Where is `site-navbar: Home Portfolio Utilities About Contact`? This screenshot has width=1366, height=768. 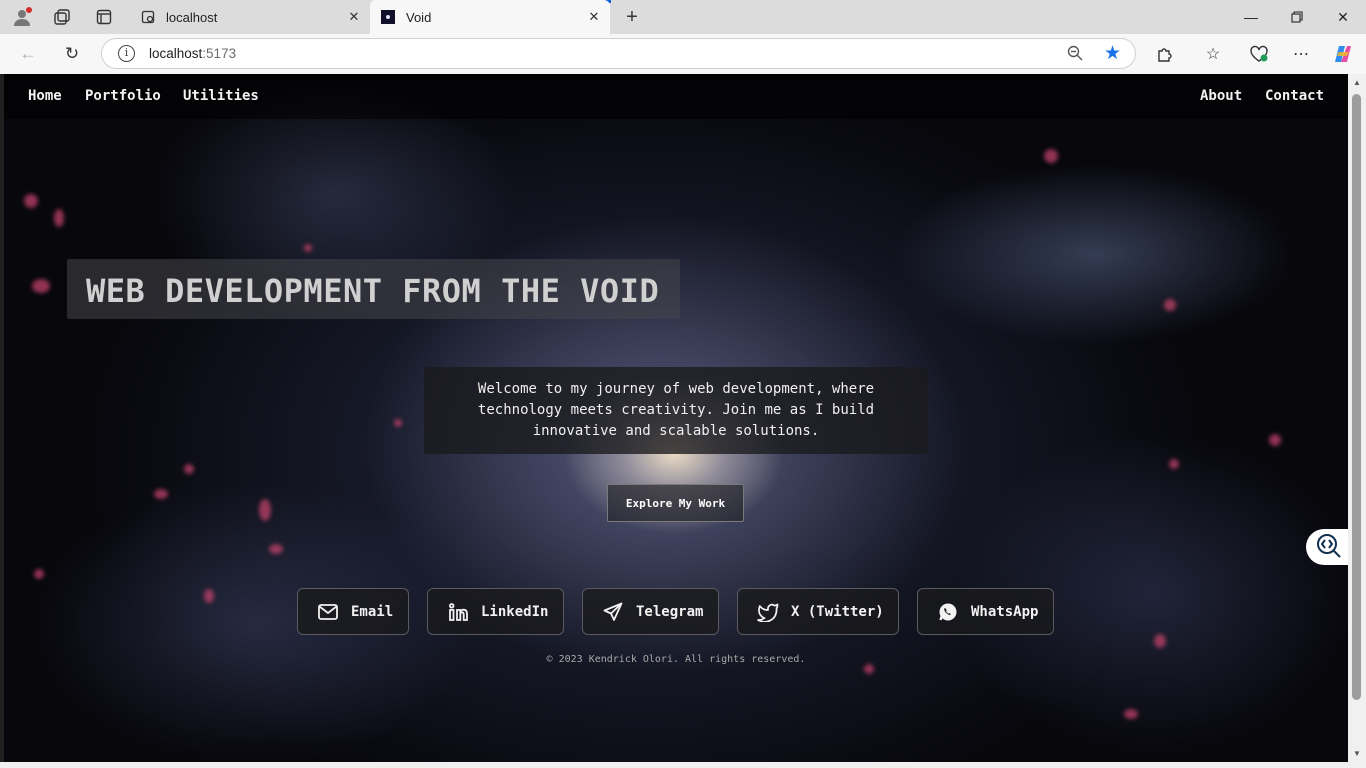 site-navbar: Home Portfolio Utilities About Contact is located at coordinates (676, 96).